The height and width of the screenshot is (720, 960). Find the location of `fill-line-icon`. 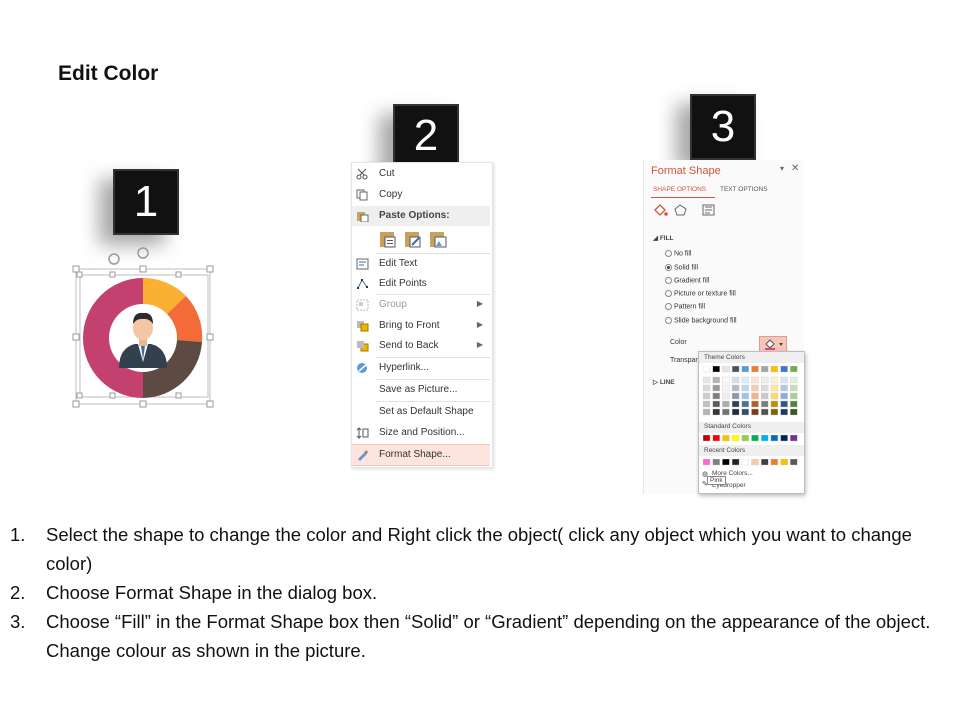

fill-line-icon is located at coordinates (661, 210).